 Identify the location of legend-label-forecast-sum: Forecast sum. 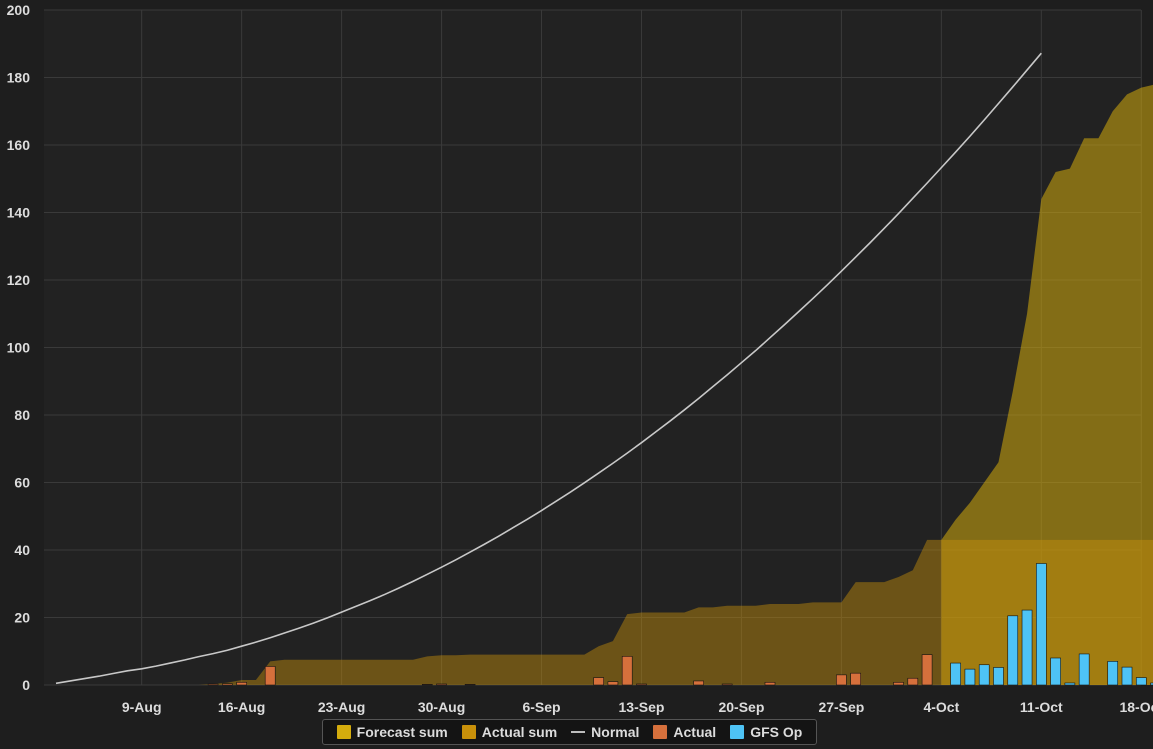
(402, 732).